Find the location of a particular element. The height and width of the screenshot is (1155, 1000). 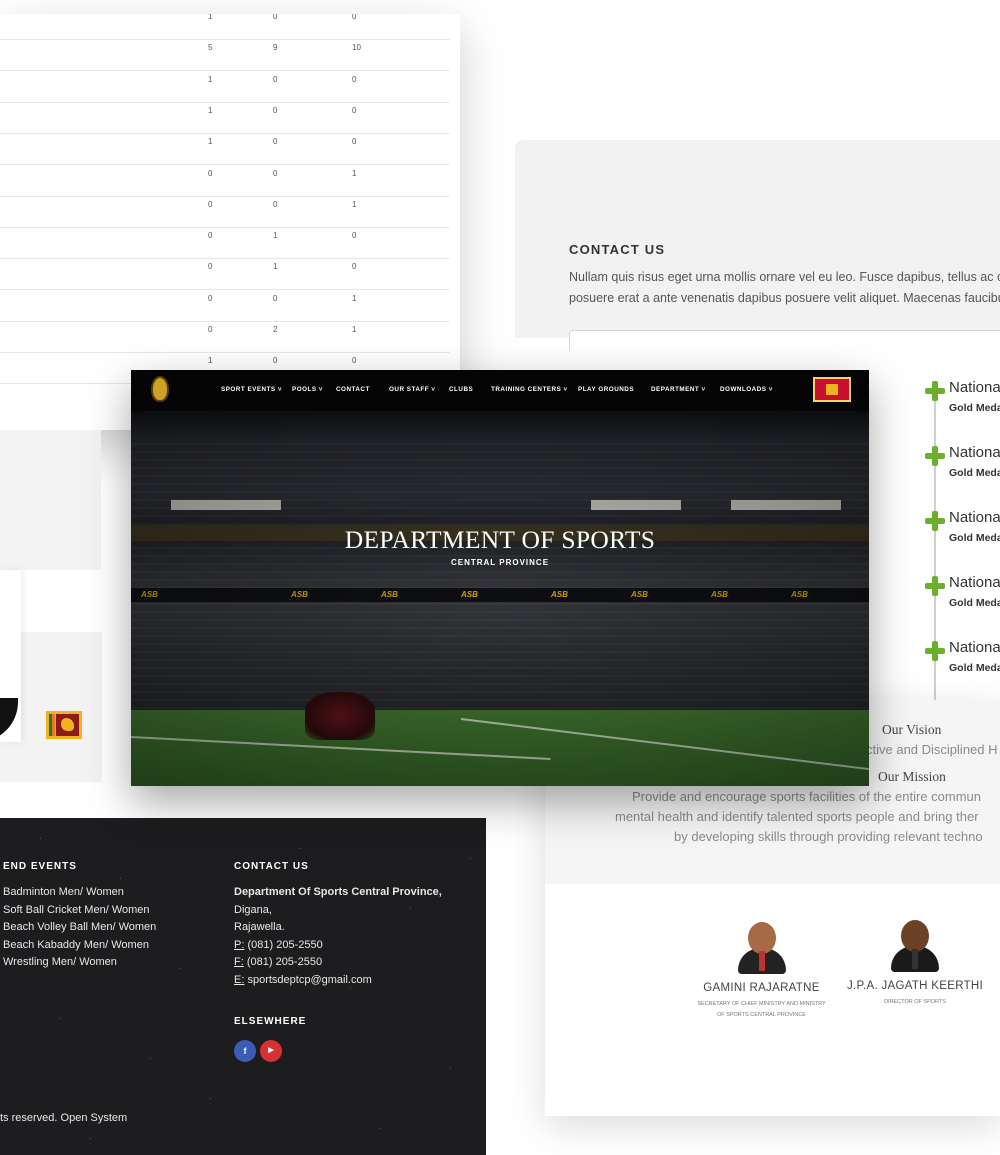

fax: F: (081) 205-2550 is located at coordinates (278, 962).